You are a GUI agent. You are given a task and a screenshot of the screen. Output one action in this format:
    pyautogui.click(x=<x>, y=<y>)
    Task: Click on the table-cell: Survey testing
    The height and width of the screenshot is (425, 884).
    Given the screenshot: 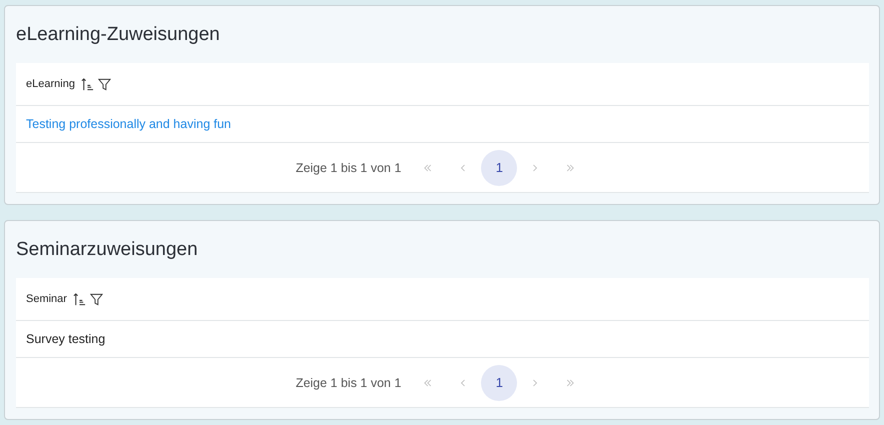 What is the action you would take?
    pyautogui.click(x=66, y=339)
    